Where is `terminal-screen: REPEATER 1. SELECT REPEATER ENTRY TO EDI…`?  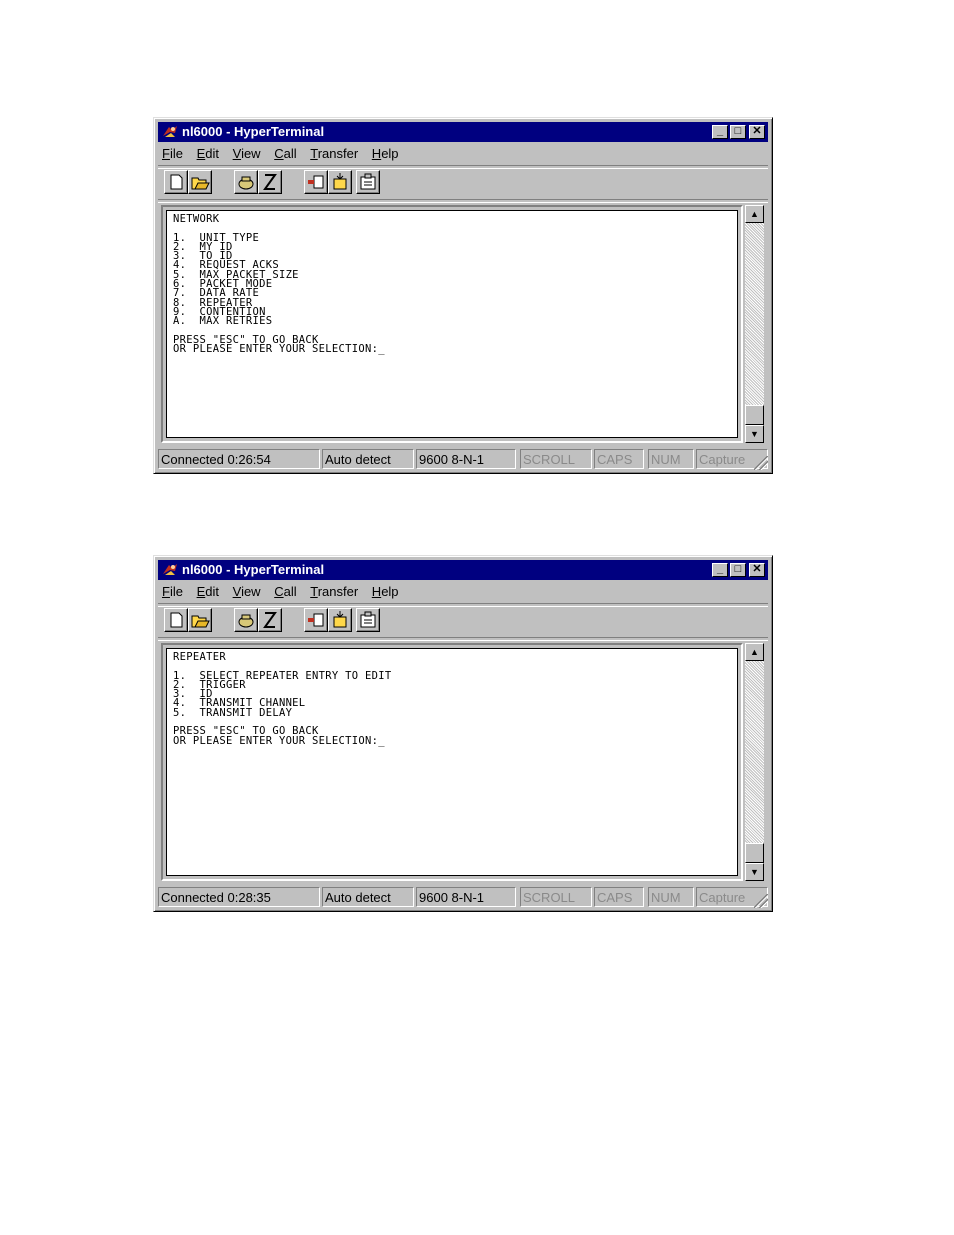 terminal-screen: REPEATER 1. SELECT REPEATER ENTRY TO EDI… is located at coordinates (452, 762).